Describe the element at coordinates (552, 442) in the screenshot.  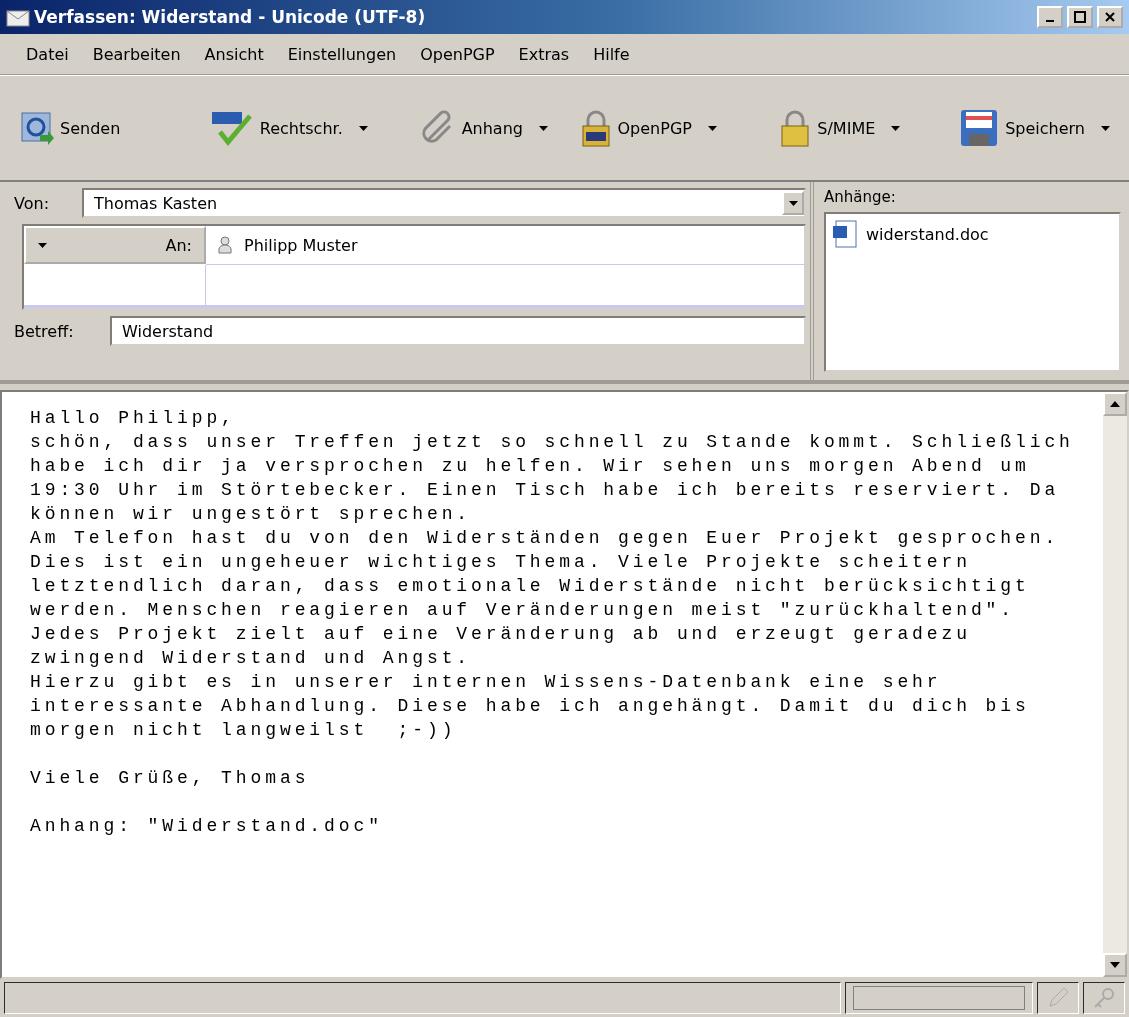
I see `body-text-line: schön, dass unser Treffen jetzt so schnell zu Stande kommt. Schließlich` at that location.